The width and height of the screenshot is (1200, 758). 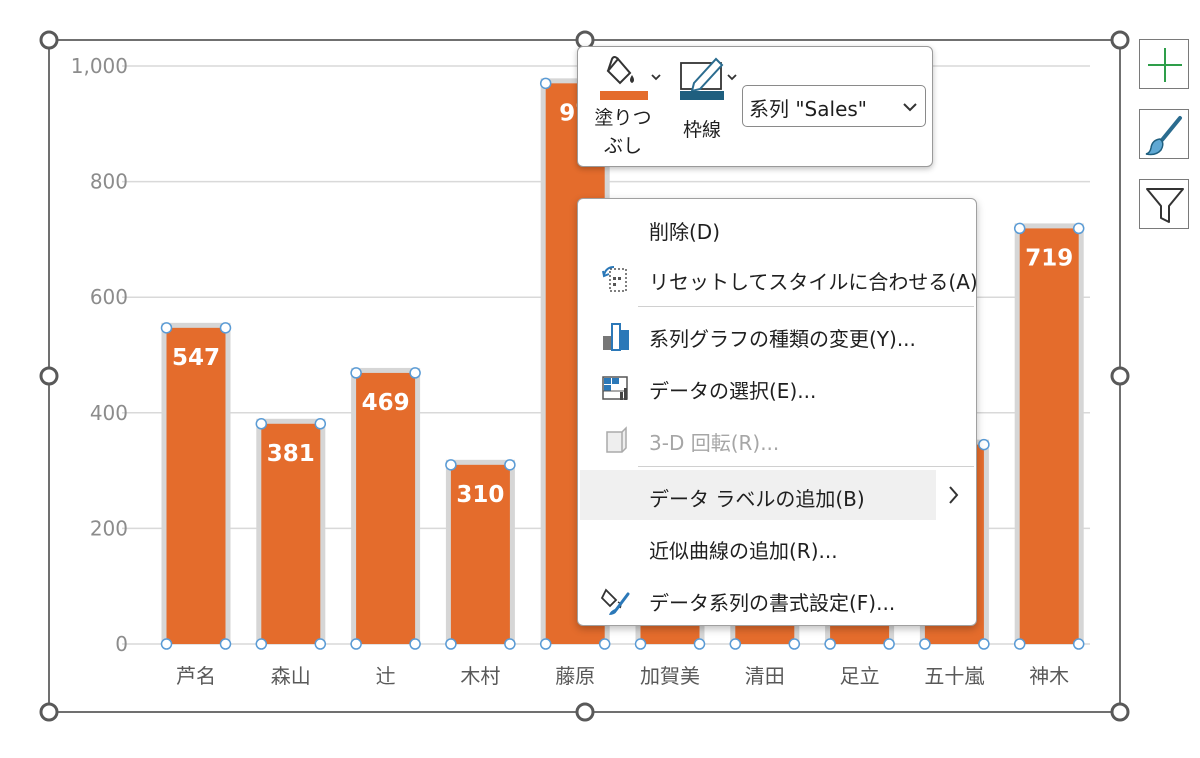 I want to click on data-label: 719, so click(x=1049, y=258).